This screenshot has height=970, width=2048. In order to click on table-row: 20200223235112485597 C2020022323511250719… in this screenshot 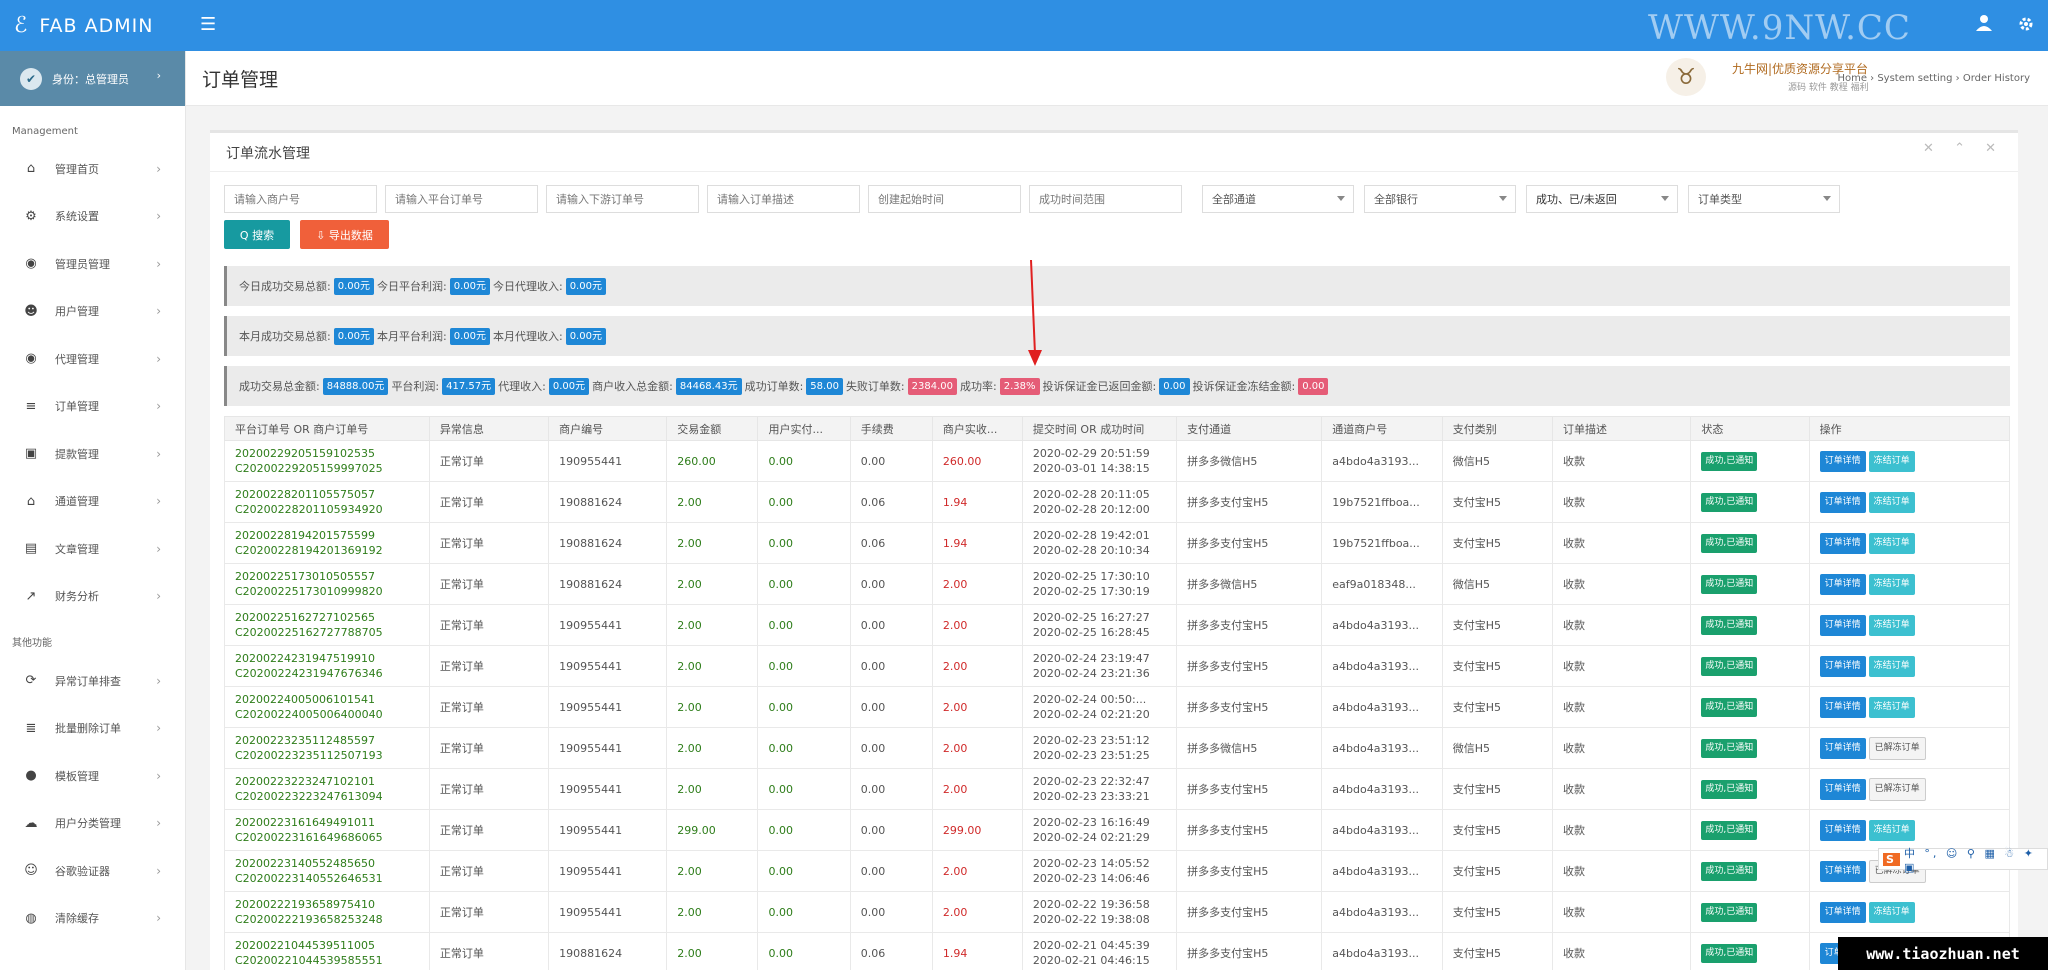, I will do `click(1117, 748)`.